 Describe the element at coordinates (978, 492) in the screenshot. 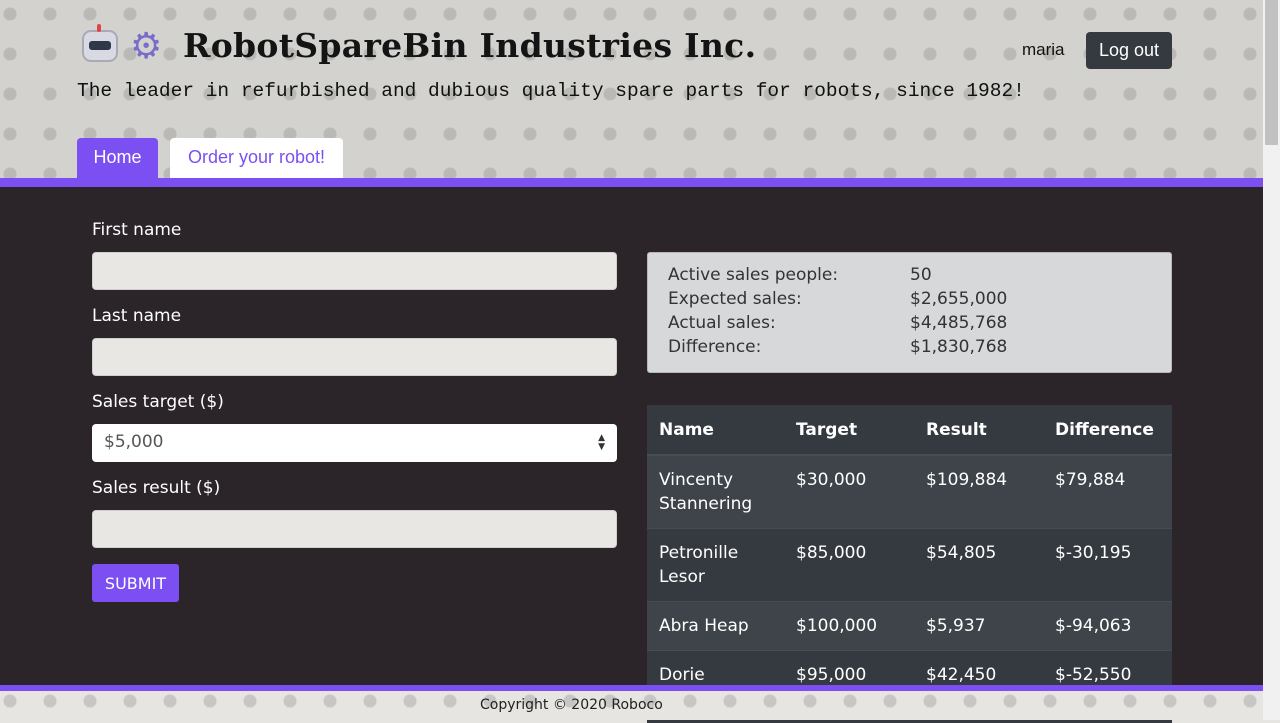

I see `cell-result: $109,884` at that location.